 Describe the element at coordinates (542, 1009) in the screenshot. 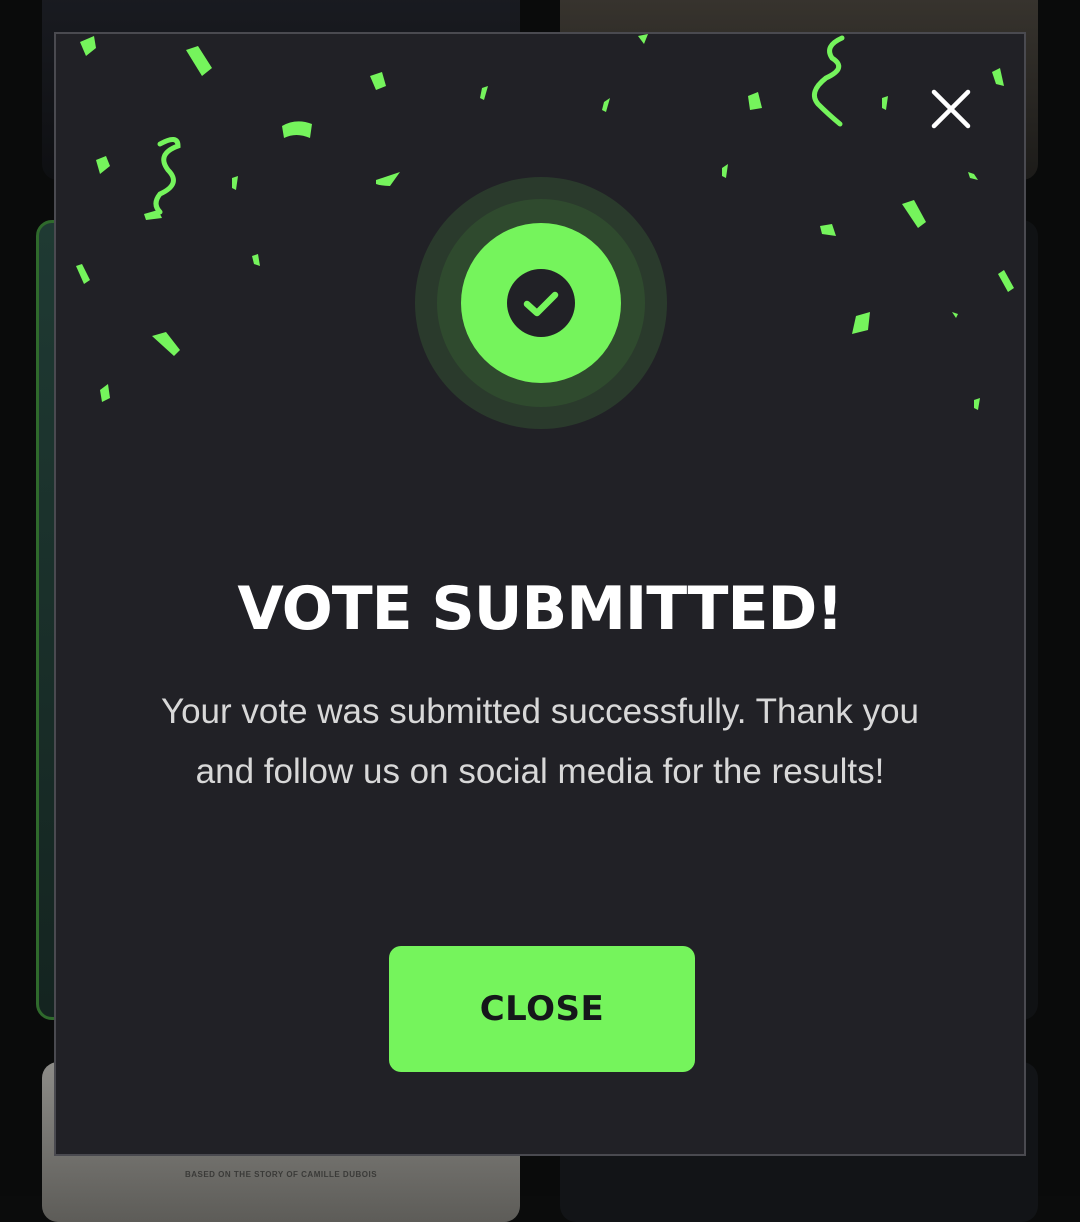

I see `close-button: CLOSE` at that location.